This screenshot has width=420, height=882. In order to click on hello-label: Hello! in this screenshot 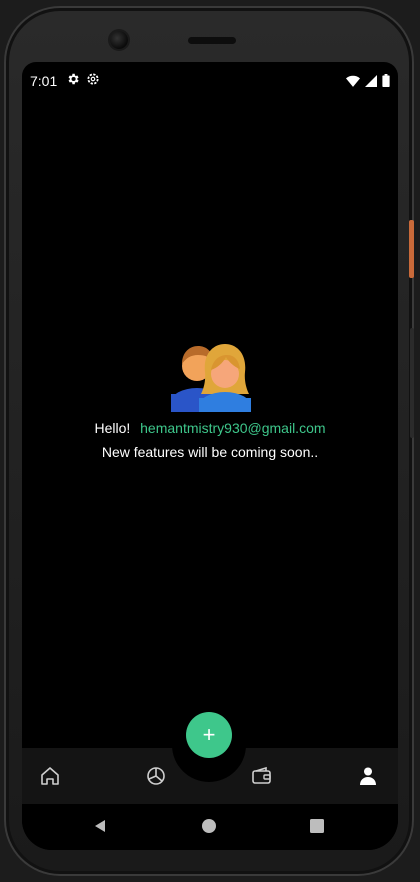, I will do `click(112, 428)`.